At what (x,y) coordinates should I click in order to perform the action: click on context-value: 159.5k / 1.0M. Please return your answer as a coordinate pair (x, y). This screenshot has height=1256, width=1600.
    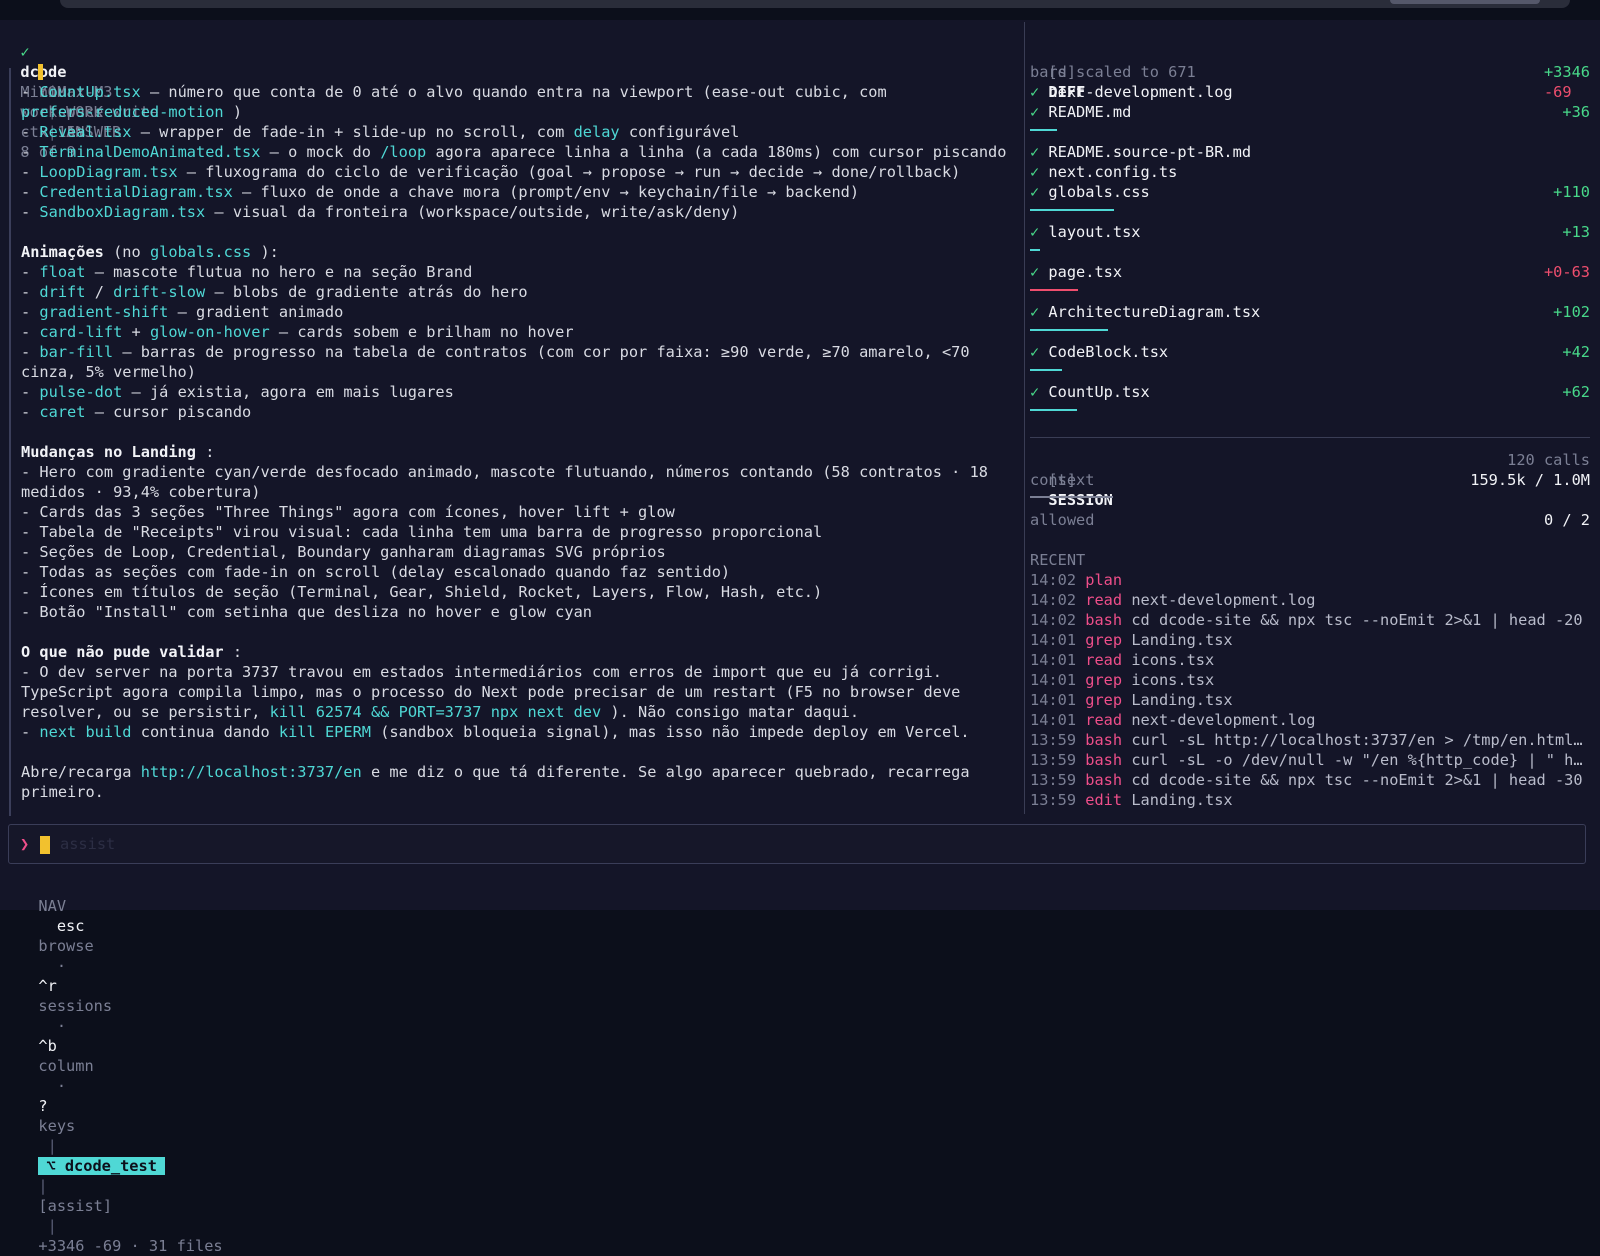
    Looking at the image, I should click on (1530, 480).